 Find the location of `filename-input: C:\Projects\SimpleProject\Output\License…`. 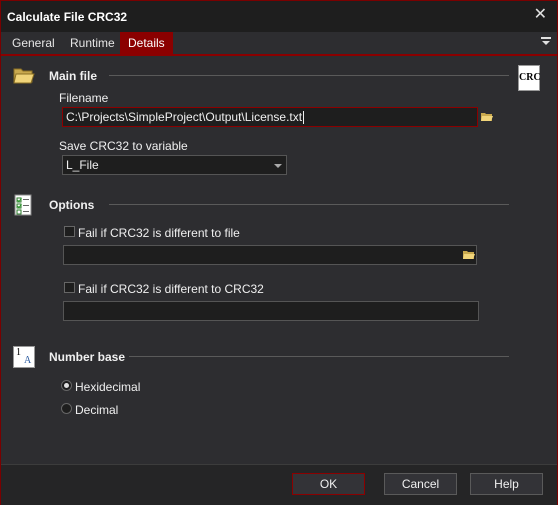

filename-input: C:\Projects\SimpleProject\Output\License… is located at coordinates (270, 117).